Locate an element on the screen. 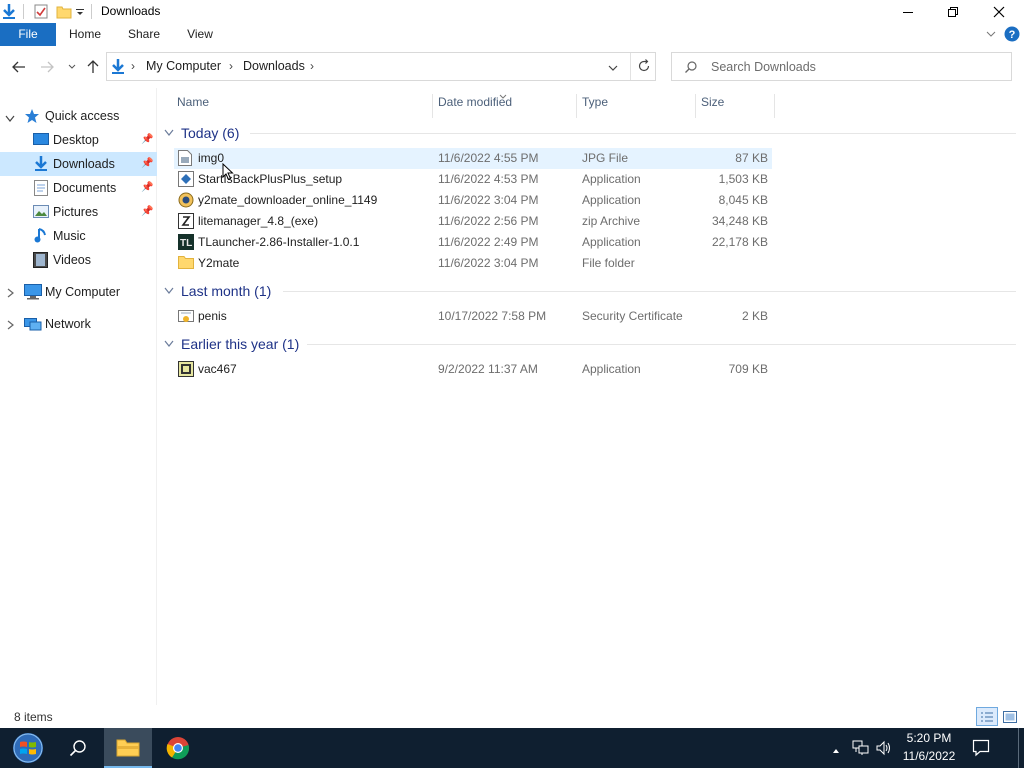  nav-desktop-label: Desktop is located at coordinates (76, 140).